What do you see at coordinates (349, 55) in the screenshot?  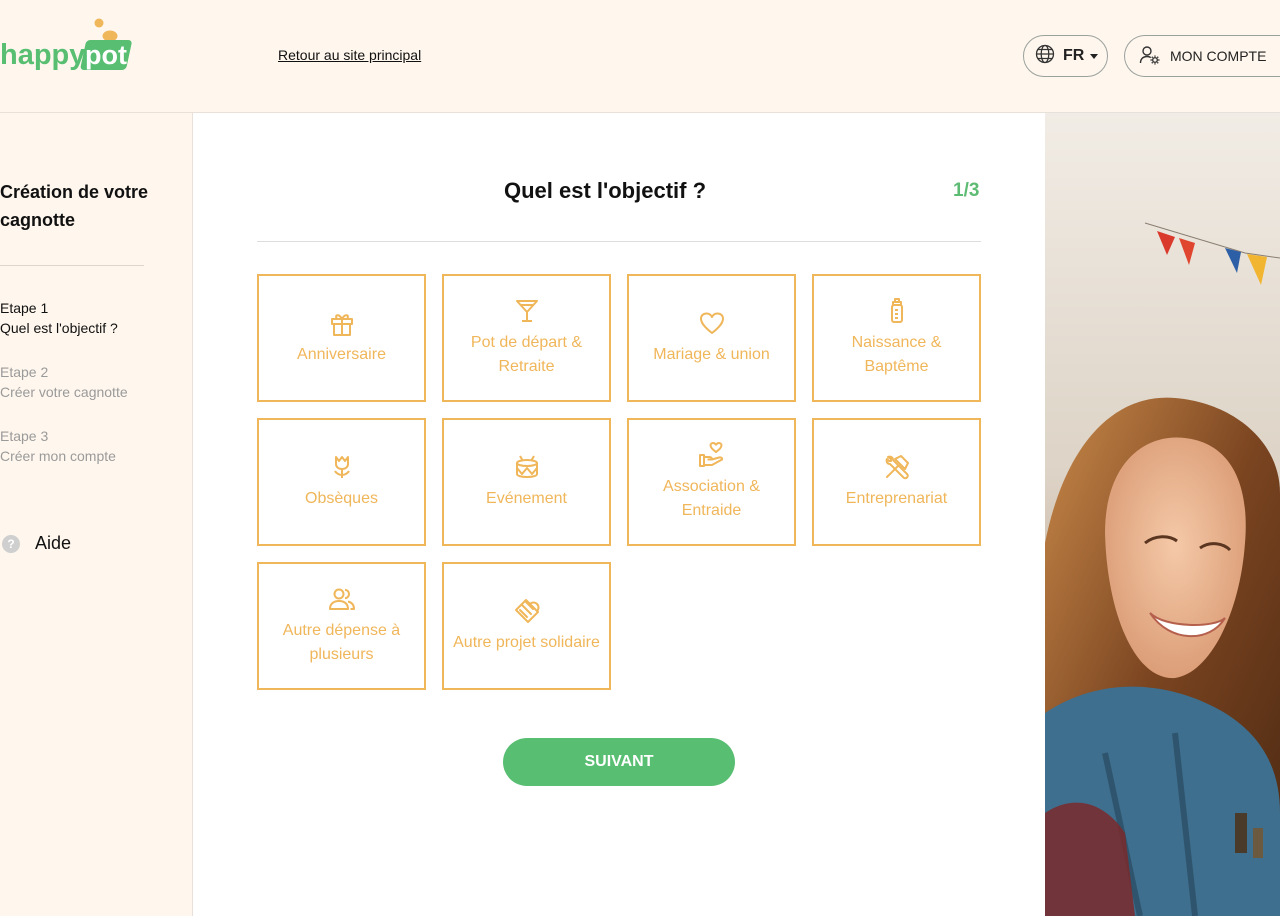 I see `back-to-main-site-link: Retour au site principal` at bounding box center [349, 55].